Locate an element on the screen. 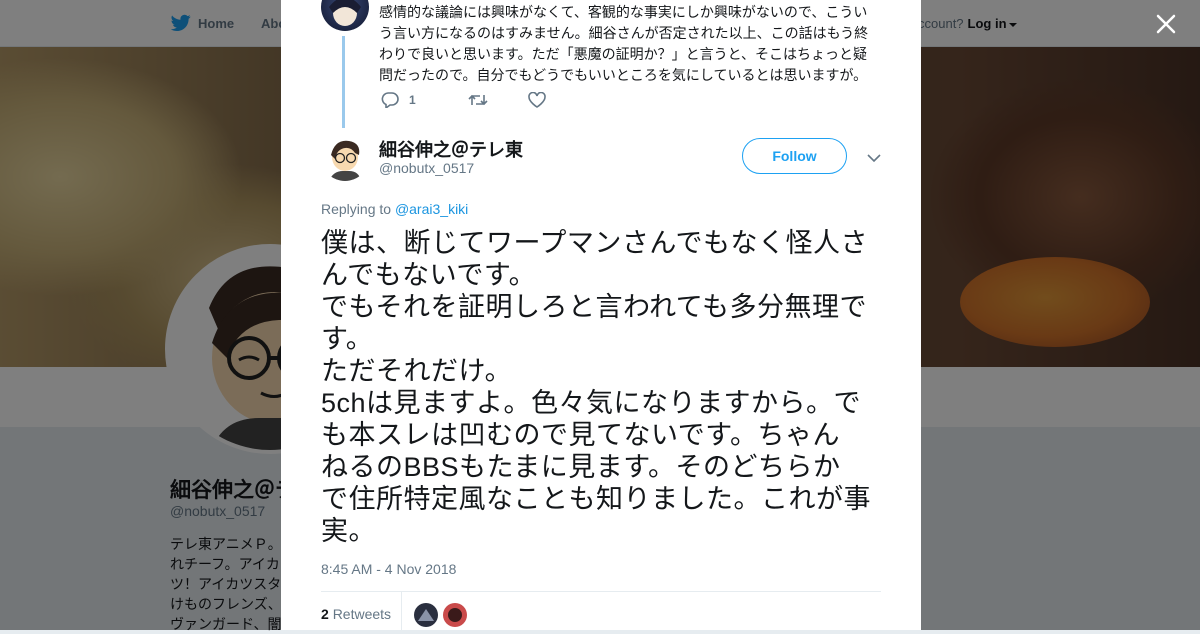  tweet-text-line: んでもないです。 is located at coordinates (429, 275).